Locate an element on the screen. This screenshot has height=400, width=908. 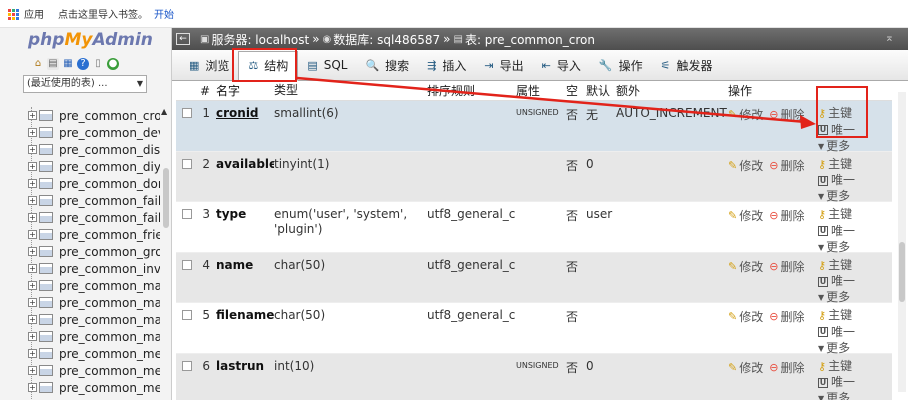
settings-icon: ● is located at coordinates (113, 64).